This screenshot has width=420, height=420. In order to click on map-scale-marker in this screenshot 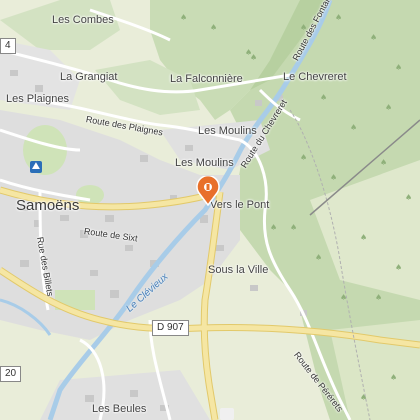, I will do `click(227, 414)`.